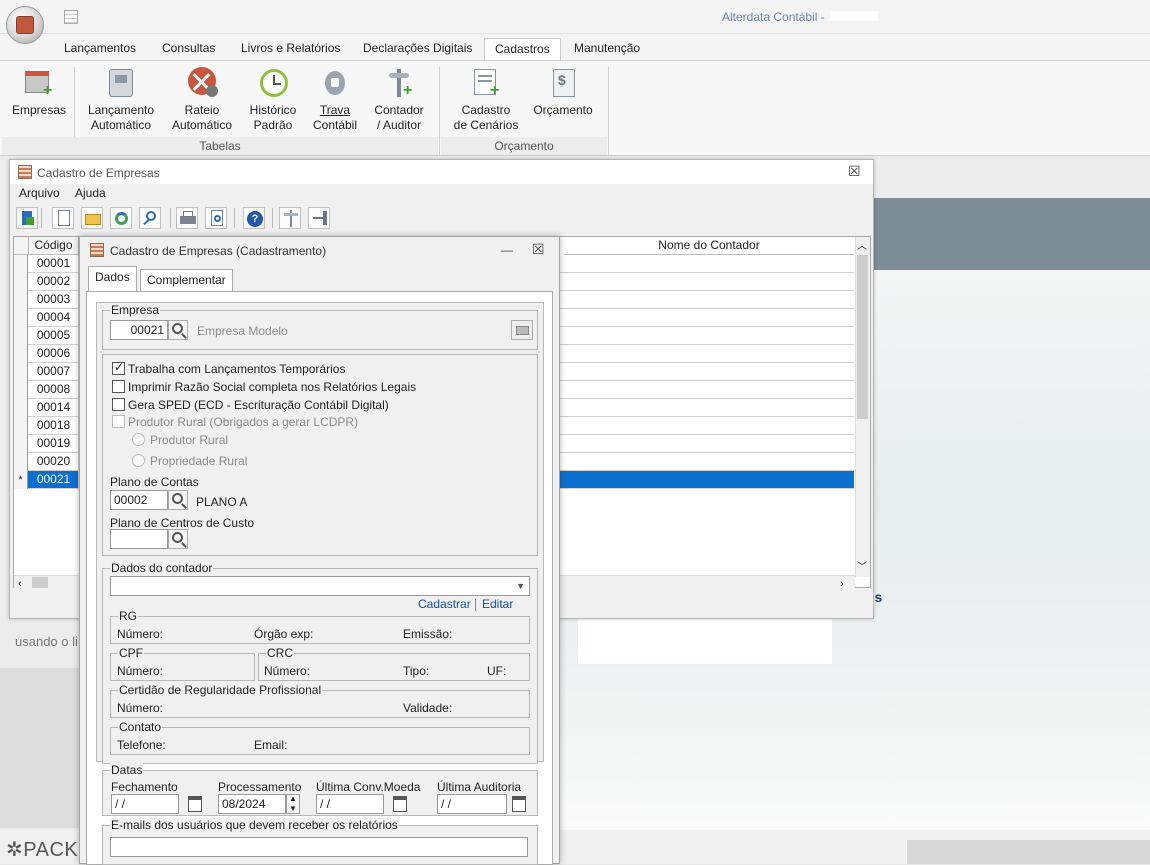  What do you see at coordinates (118, 367) in the screenshot?
I see `temporarios-checkbox: ✓` at bounding box center [118, 367].